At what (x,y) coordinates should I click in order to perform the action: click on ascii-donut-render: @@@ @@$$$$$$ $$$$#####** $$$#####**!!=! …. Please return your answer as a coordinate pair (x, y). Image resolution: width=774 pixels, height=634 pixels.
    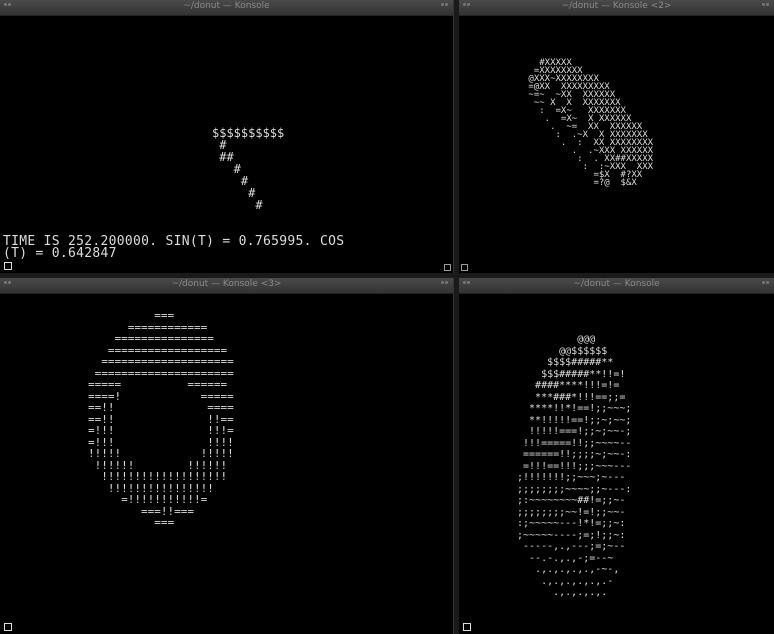
    Looking at the image, I should click on (574, 466).